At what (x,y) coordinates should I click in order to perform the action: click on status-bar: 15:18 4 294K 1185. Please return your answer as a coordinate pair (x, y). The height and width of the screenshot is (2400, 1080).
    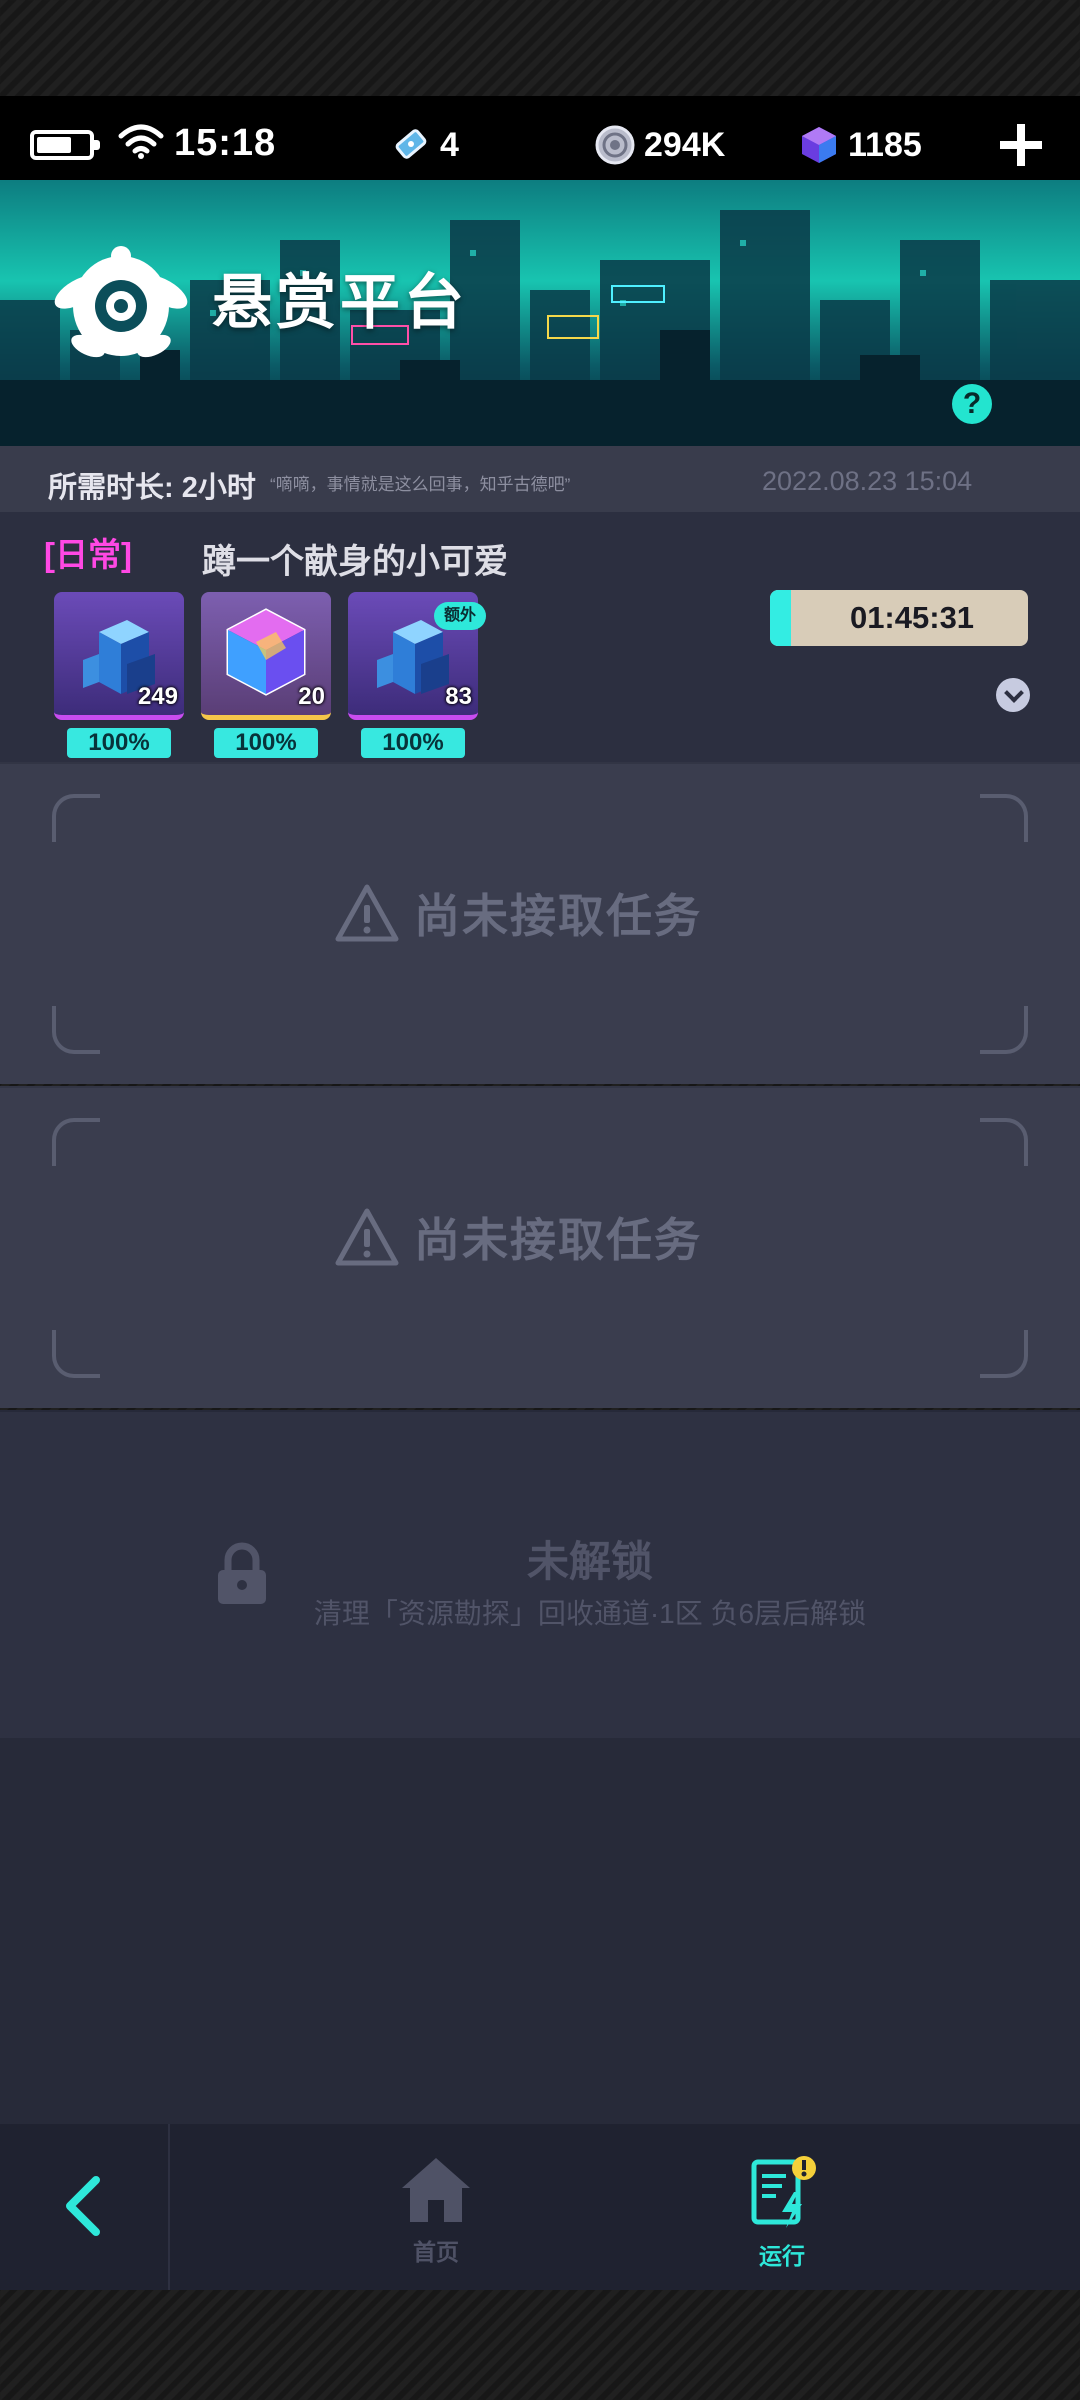
    Looking at the image, I should click on (540, 138).